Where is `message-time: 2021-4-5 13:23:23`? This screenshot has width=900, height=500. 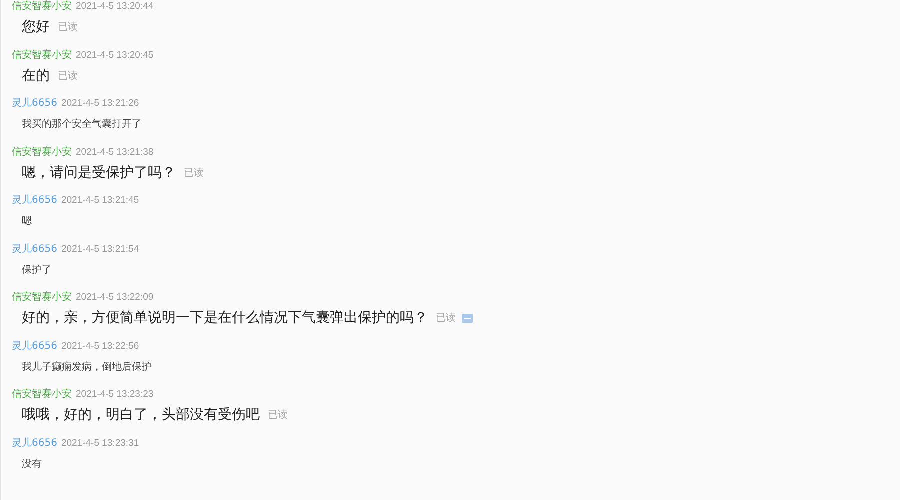 message-time: 2021-4-5 13:23:23 is located at coordinates (115, 395).